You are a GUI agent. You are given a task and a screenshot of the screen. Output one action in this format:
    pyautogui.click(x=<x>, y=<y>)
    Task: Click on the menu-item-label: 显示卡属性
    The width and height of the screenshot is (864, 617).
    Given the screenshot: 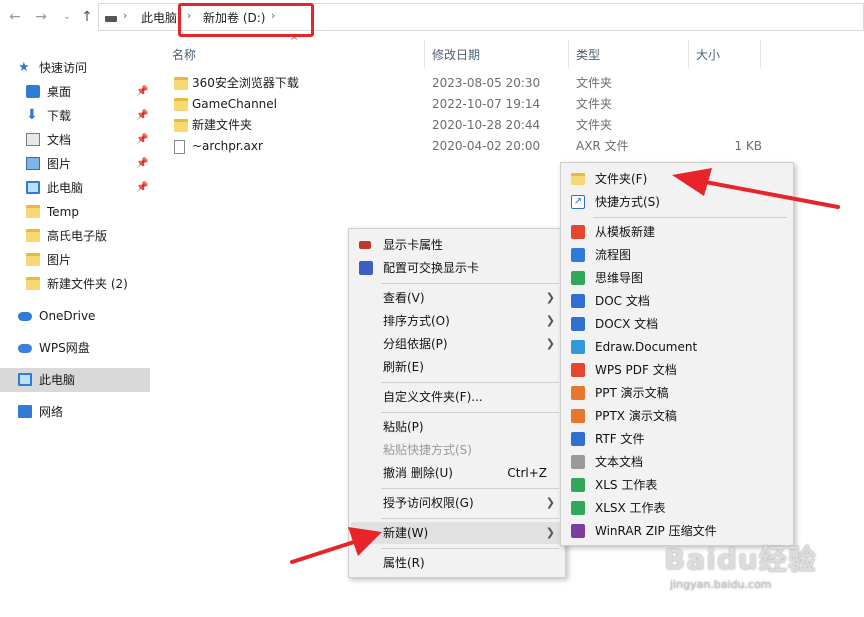 What is the action you would take?
    pyautogui.click(x=413, y=245)
    